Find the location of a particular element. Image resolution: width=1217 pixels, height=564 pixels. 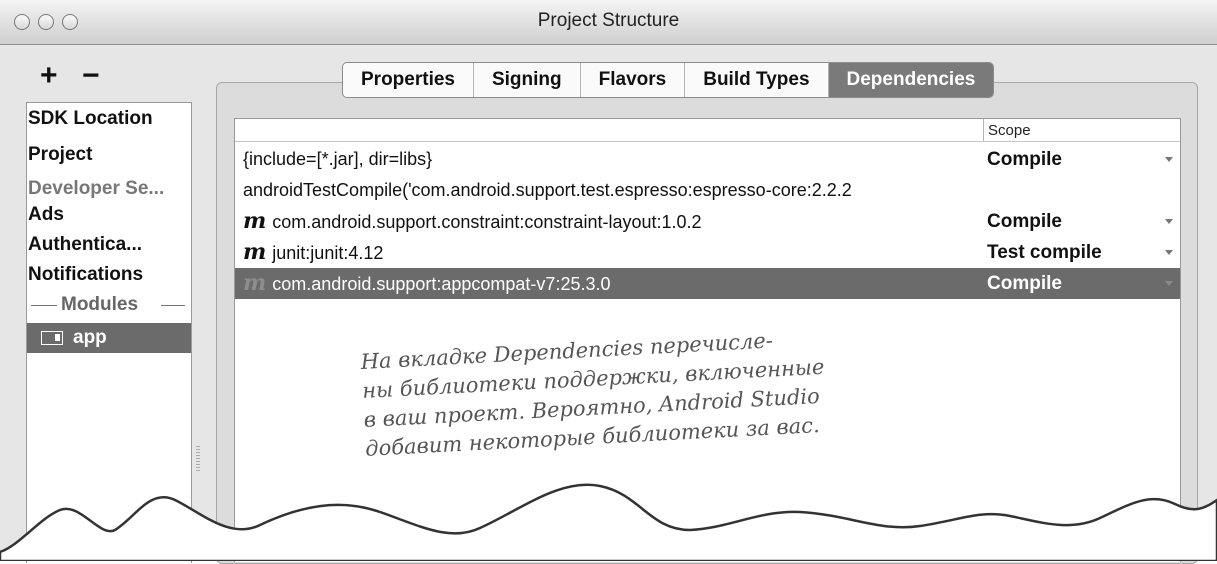

tab-properties: Properties is located at coordinates (408, 80).